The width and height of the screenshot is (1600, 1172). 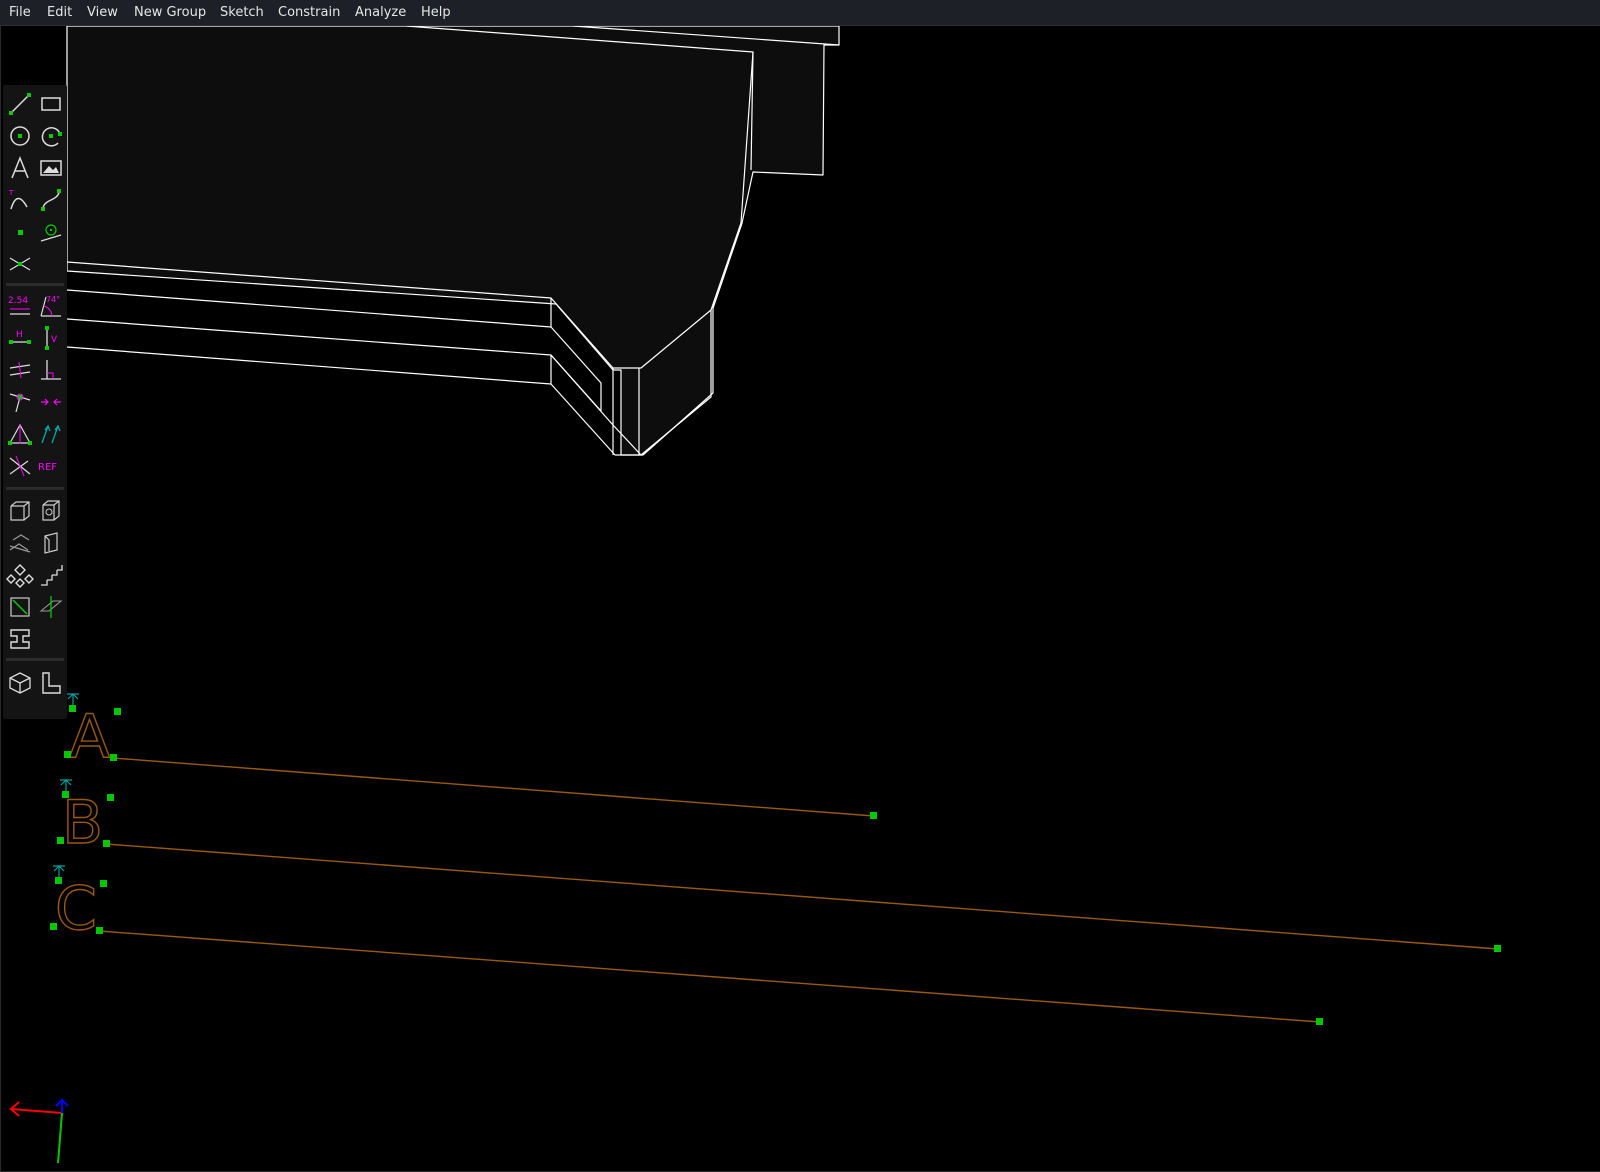 I want to click on step-translating-button, so click(x=20, y=543).